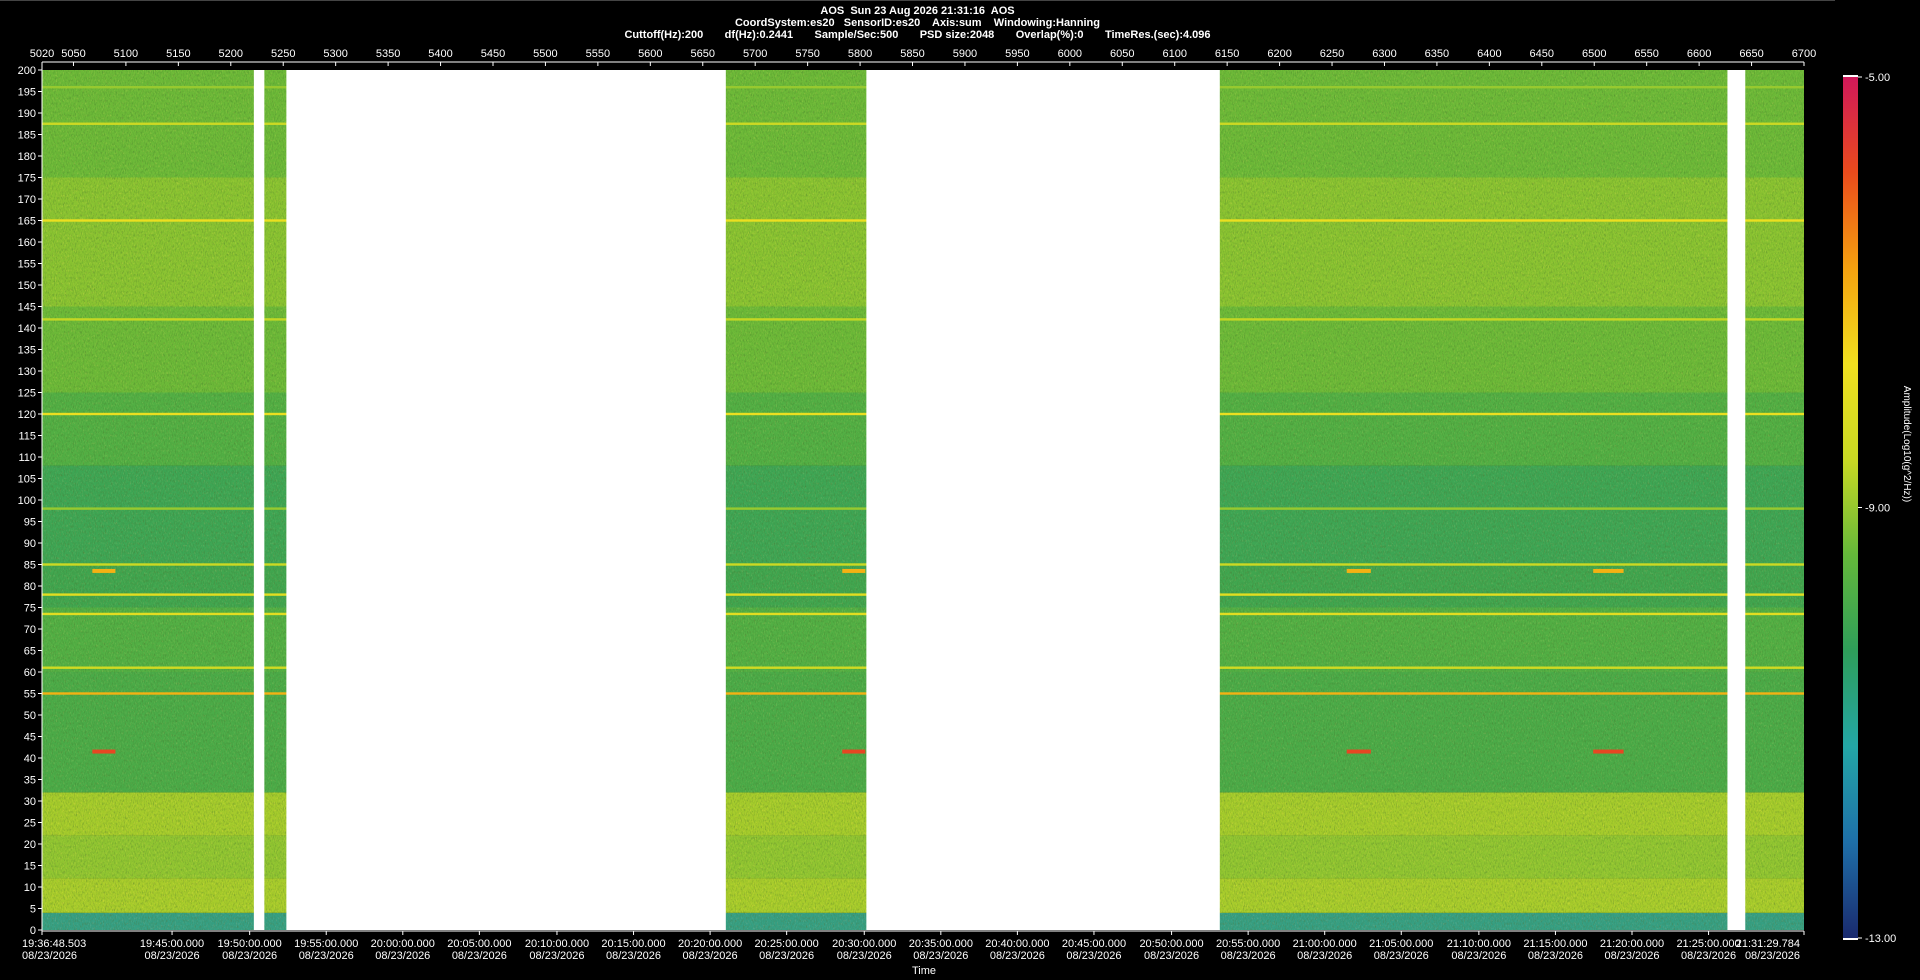 Image resolution: width=1920 pixels, height=980 pixels. Describe the element at coordinates (30, 824) in the screenshot. I see `y-tick-label: 25` at that location.